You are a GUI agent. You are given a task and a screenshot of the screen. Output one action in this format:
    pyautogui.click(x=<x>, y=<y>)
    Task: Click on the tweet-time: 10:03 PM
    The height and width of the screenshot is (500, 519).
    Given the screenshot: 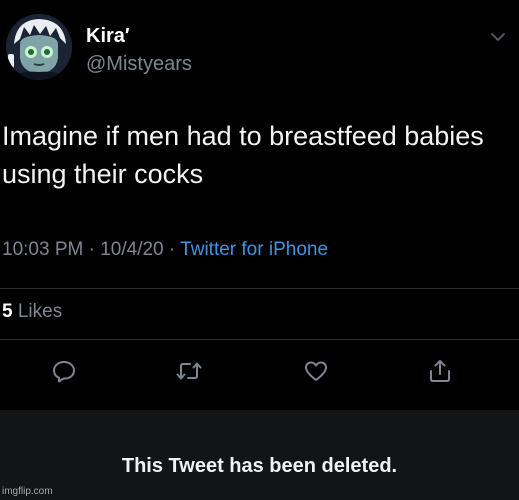 What is the action you would take?
    pyautogui.click(x=42, y=249)
    